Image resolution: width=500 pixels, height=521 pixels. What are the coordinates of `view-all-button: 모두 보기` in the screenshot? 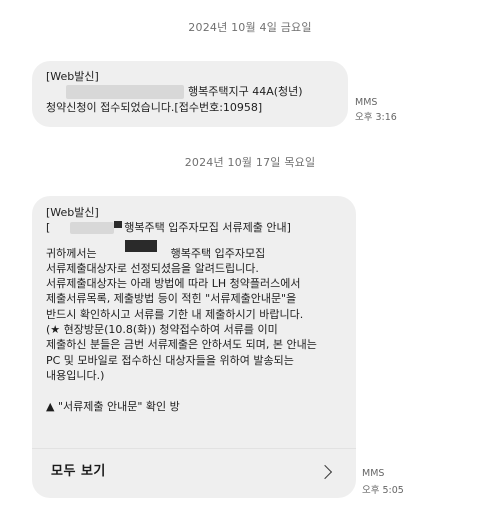 It's located at (194, 472).